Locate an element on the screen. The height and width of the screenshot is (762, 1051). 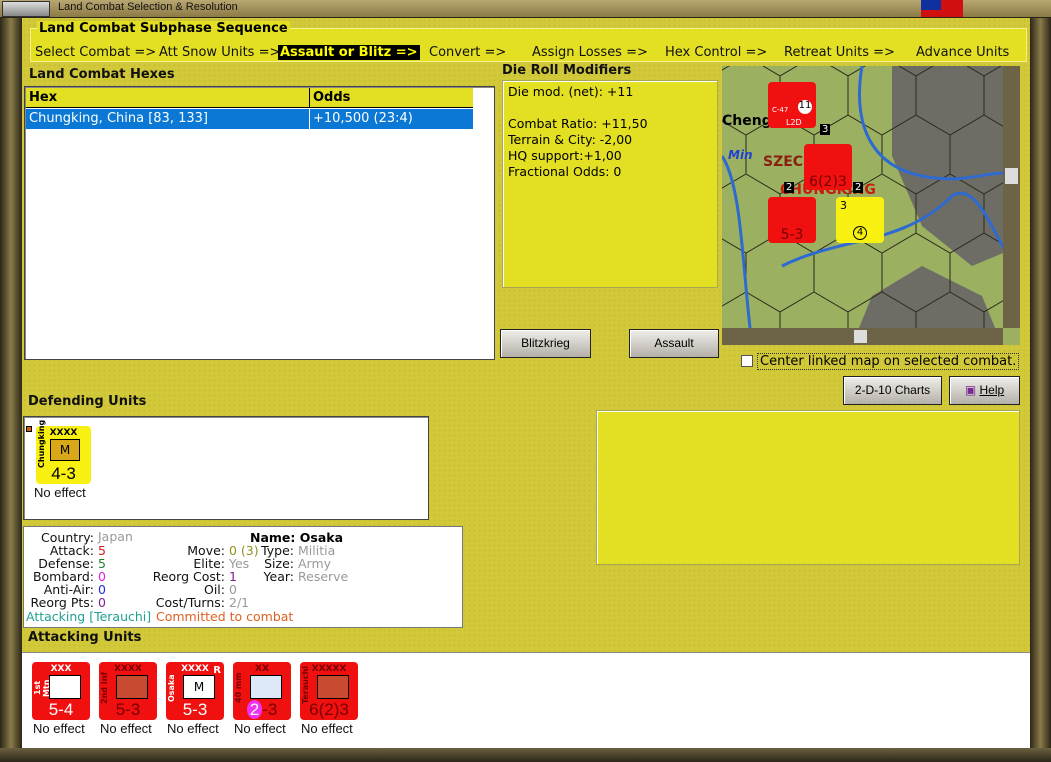
hq-support: HQ support:+1,00 is located at coordinates (565, 155).